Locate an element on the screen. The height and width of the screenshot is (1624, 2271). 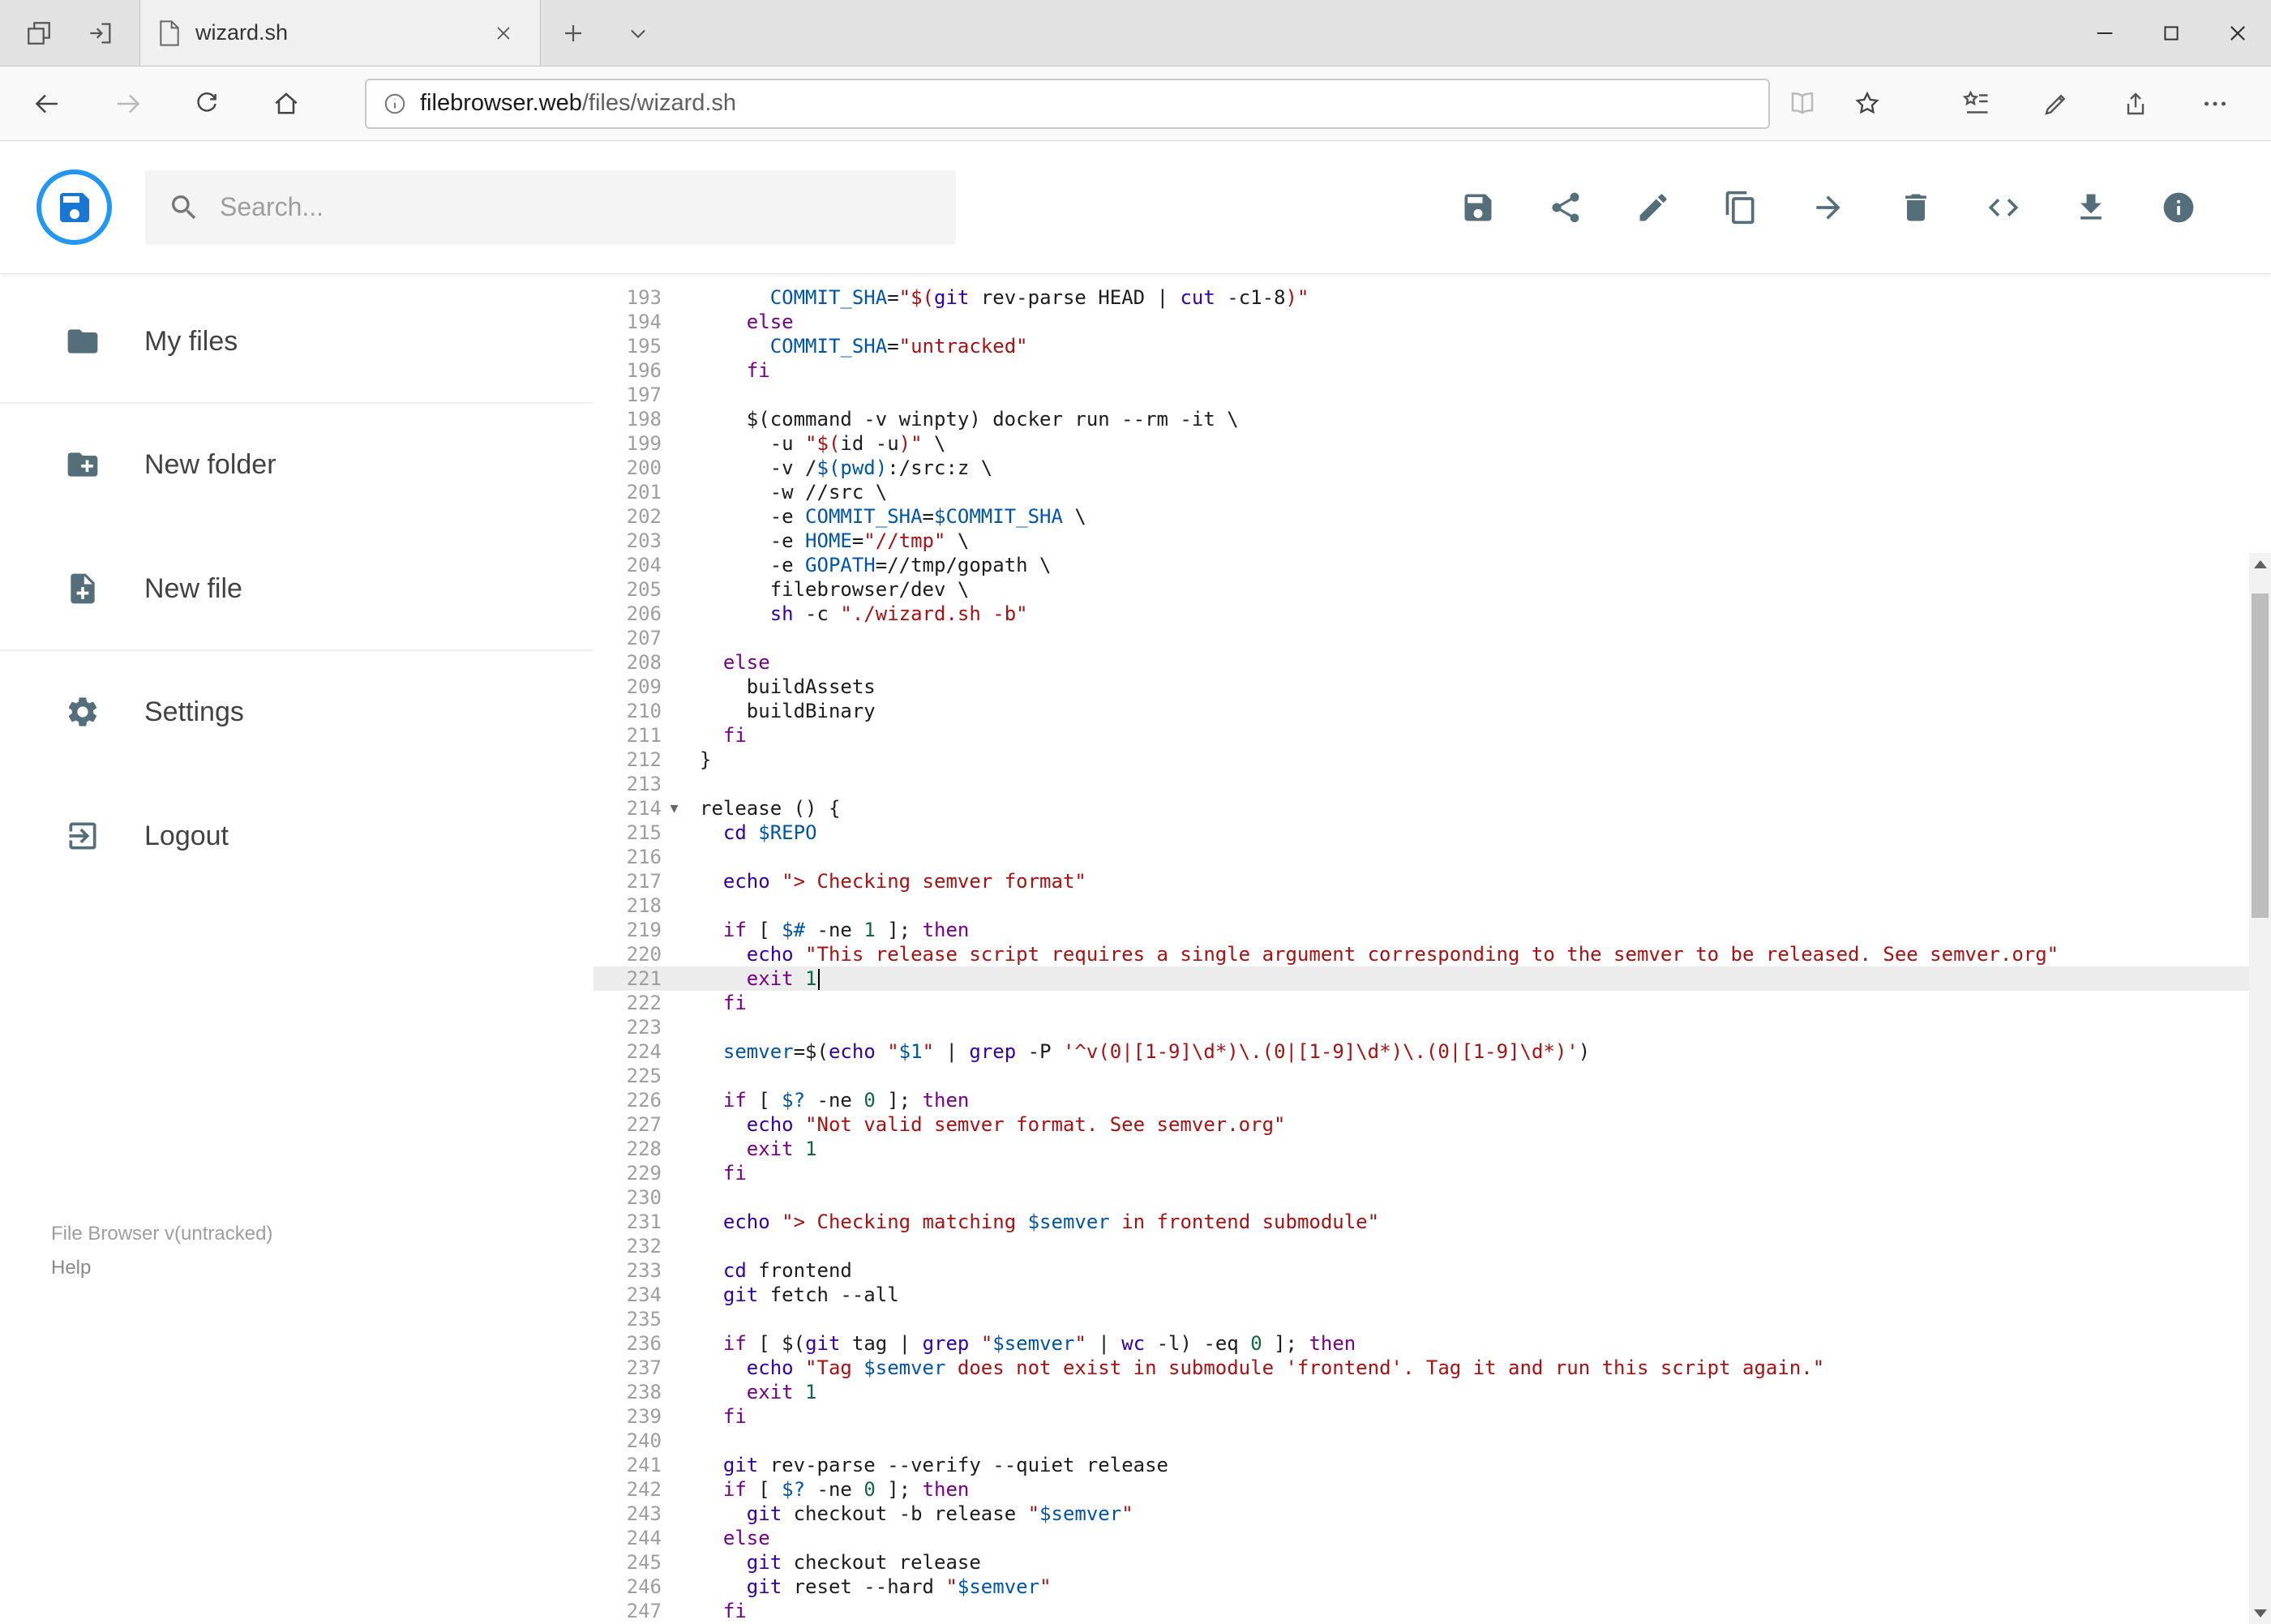
code-line: 216 is located at coordinates (1432, 857).